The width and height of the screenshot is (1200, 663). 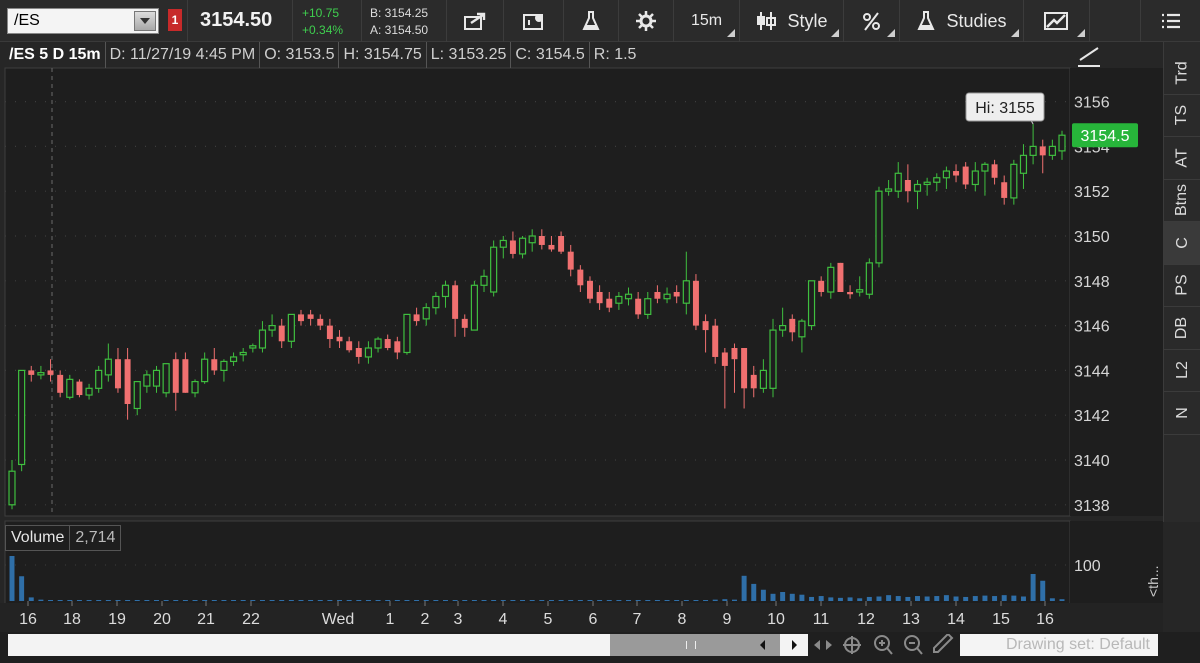 I want to click on side-tab-l2: L2, so click(x=1182, y=371).